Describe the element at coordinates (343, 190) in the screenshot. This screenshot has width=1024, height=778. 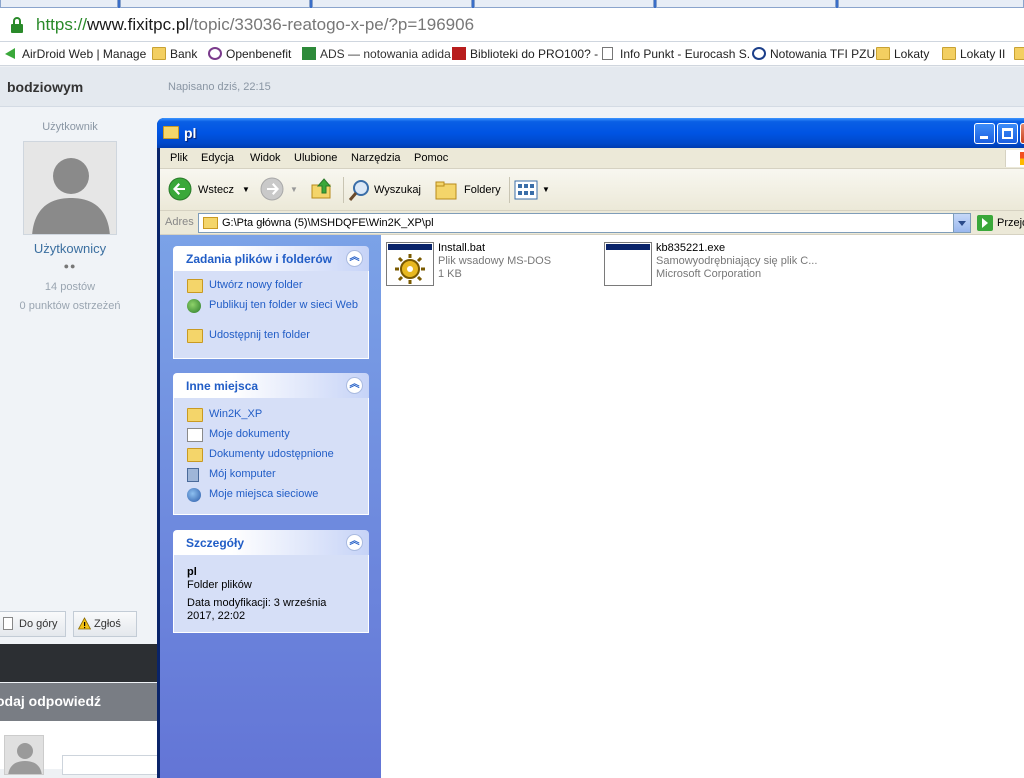
I see `toolbar-separator` at that location.